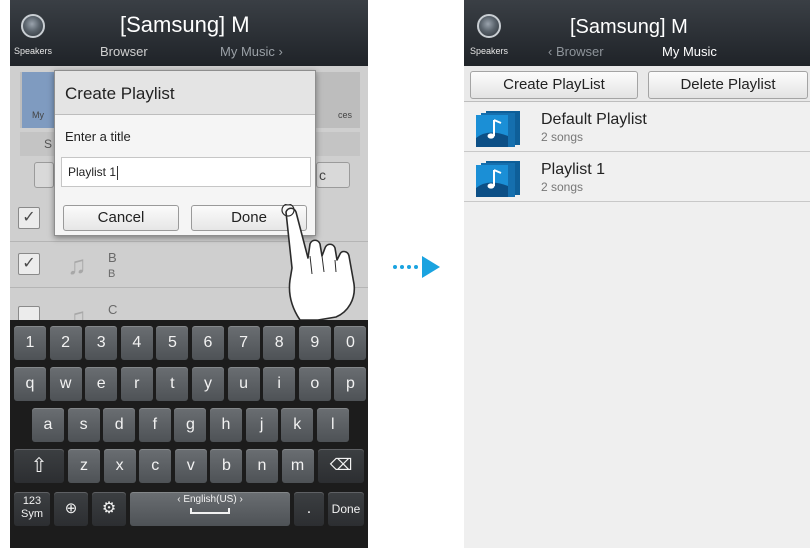 This screenshot has width=810, height=548. What do you see at coordinates (318, 262) in the screenshot?
I see `tap-hand-icon` at bounding box center [318, 262].